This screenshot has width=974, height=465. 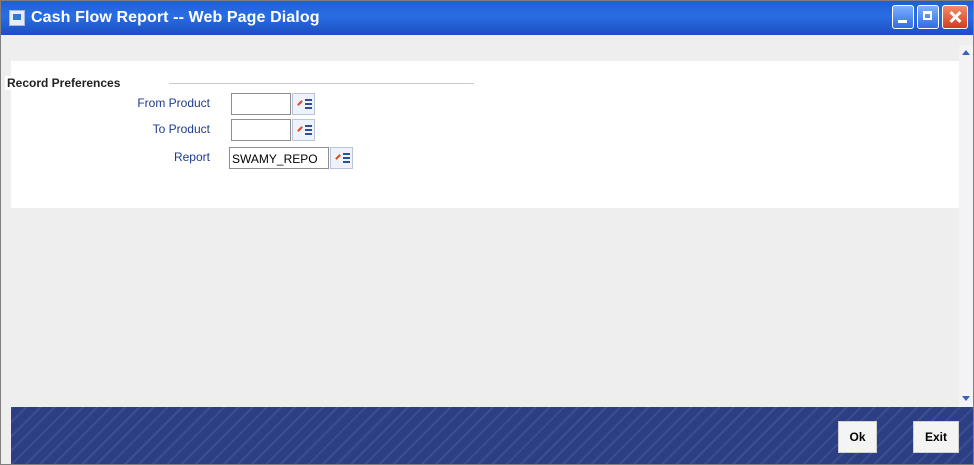 What do you see at coordinates (928, 17) in the screenshot?
I see `maximize-icon` at bounding box center [928, 17].